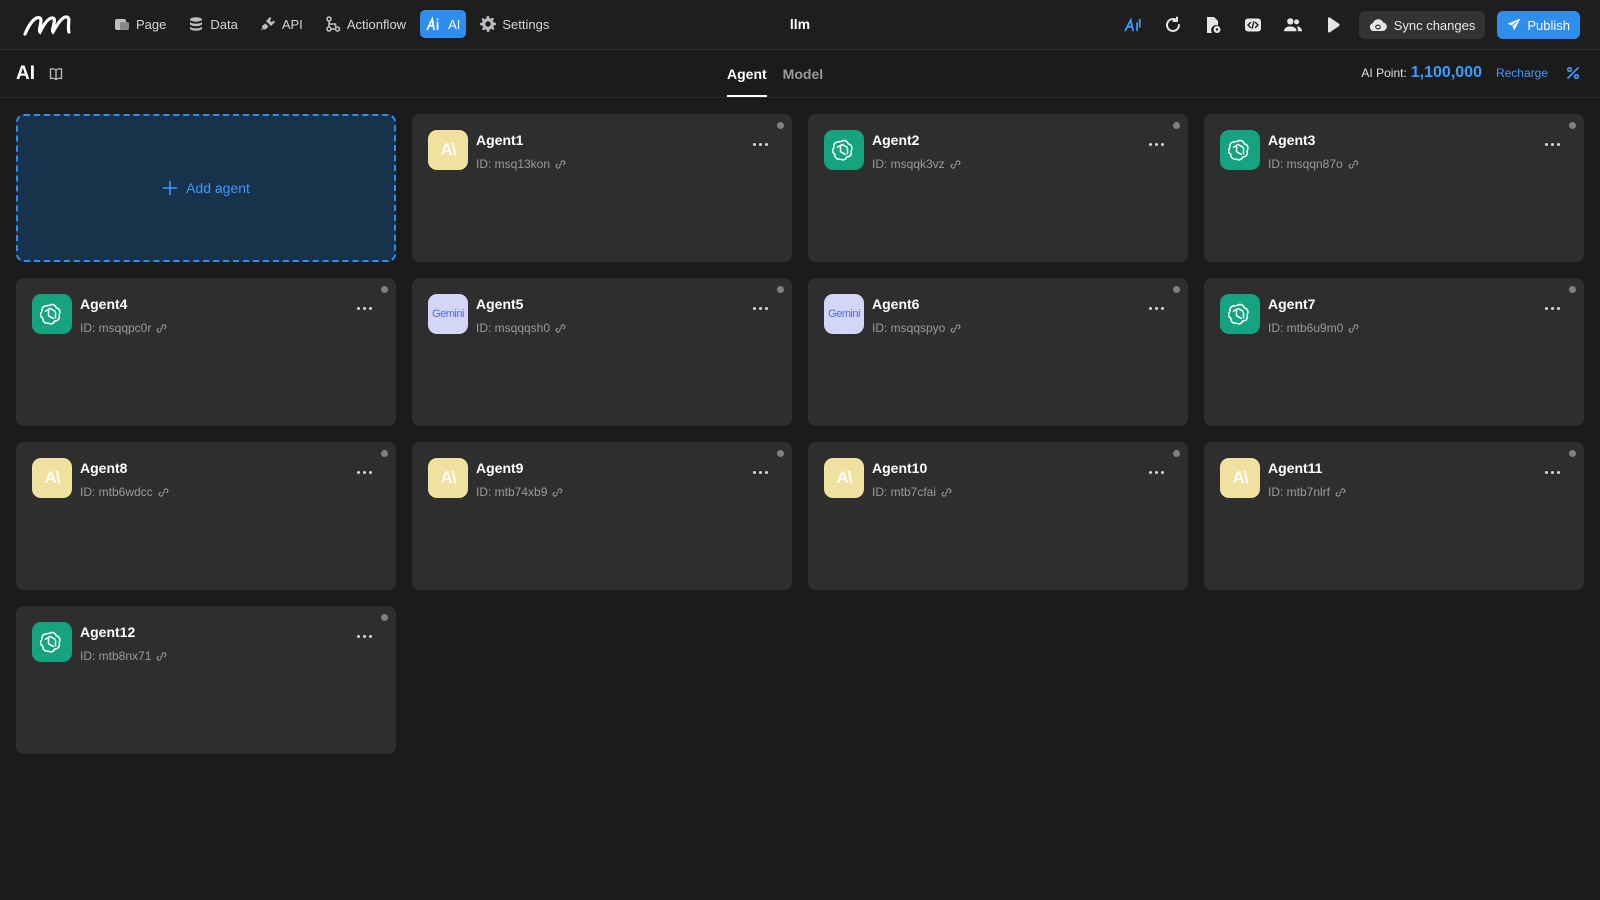 The image size is (1600, 900). What do you see at coordinates (206, 188) in the screenshot?
I see `add-agent-button: Add agent` at bounding box center [206, 188].